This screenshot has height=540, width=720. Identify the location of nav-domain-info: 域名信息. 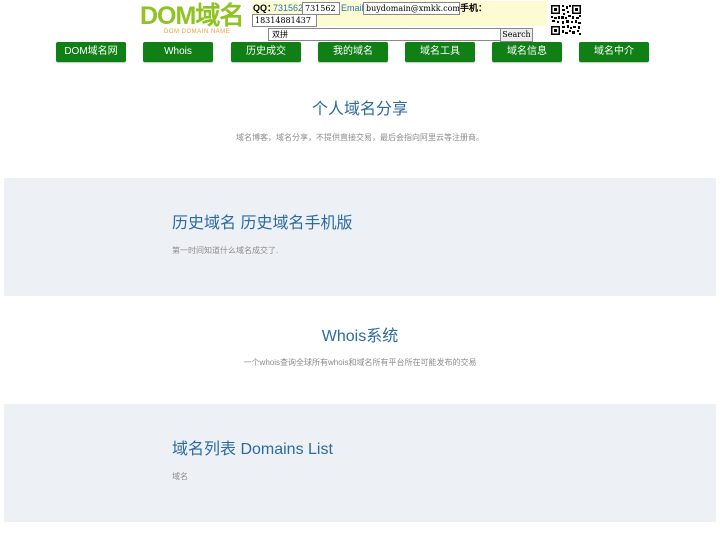
(527, 52).